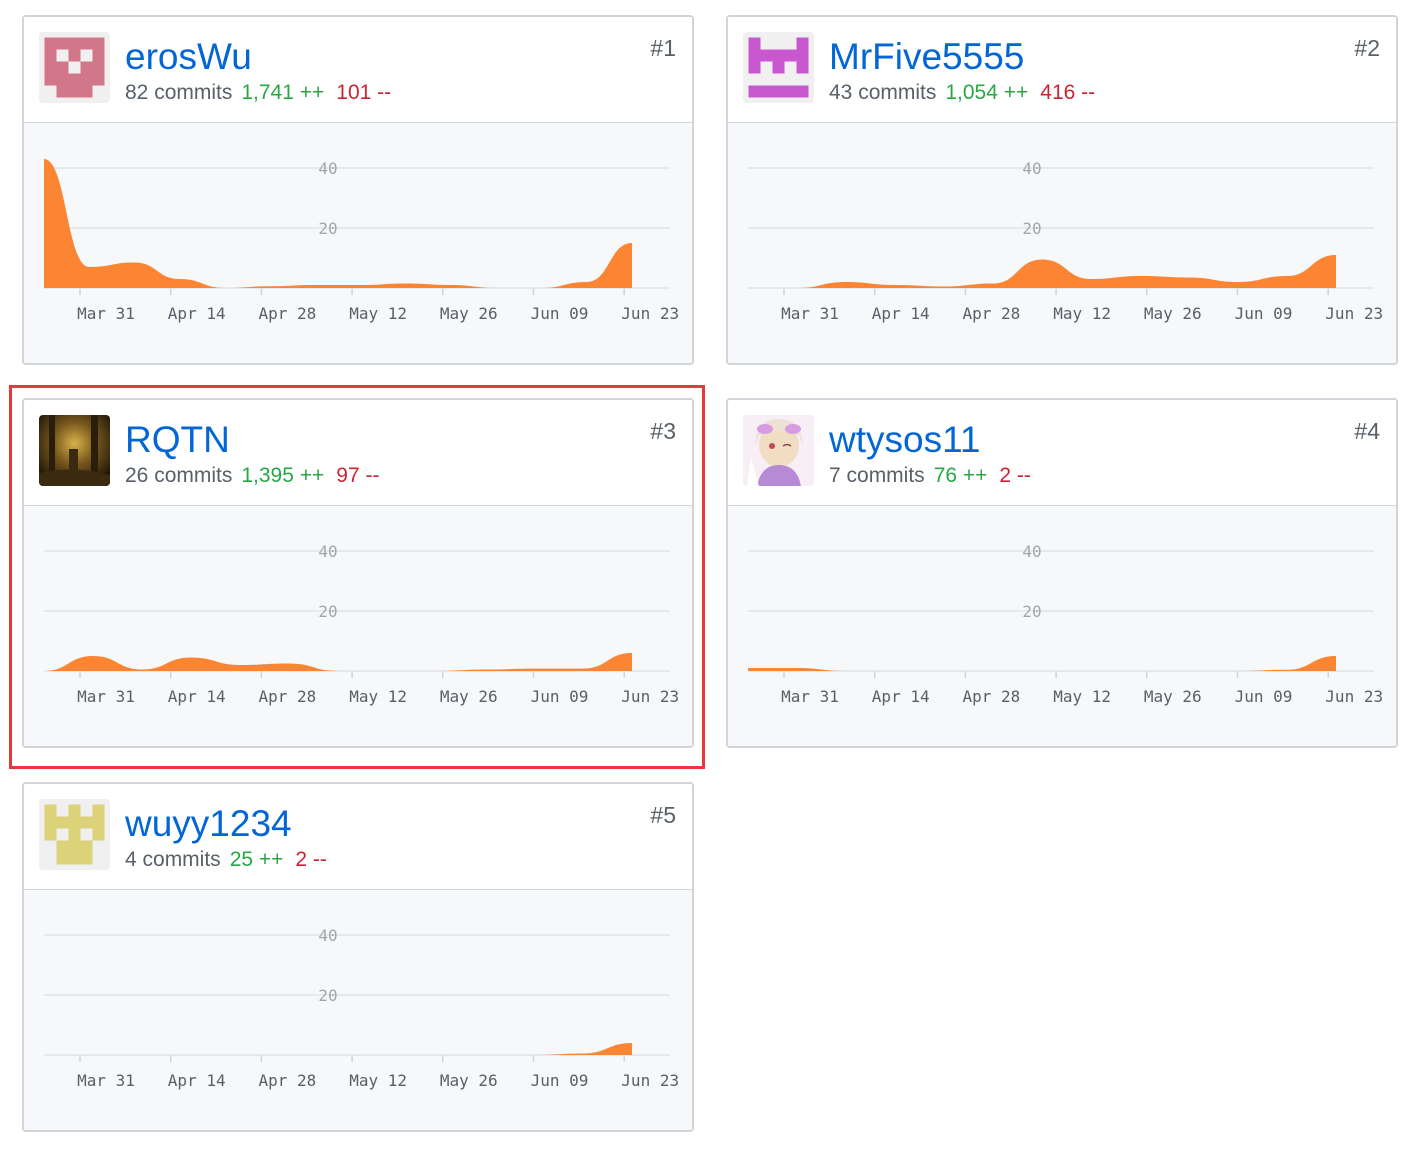 The image size is (1419, 1161). What do you see at coordinates (877, 475) in the screenshot?
I see `commit-count: 7 commits` at bounding box center [877, 475].